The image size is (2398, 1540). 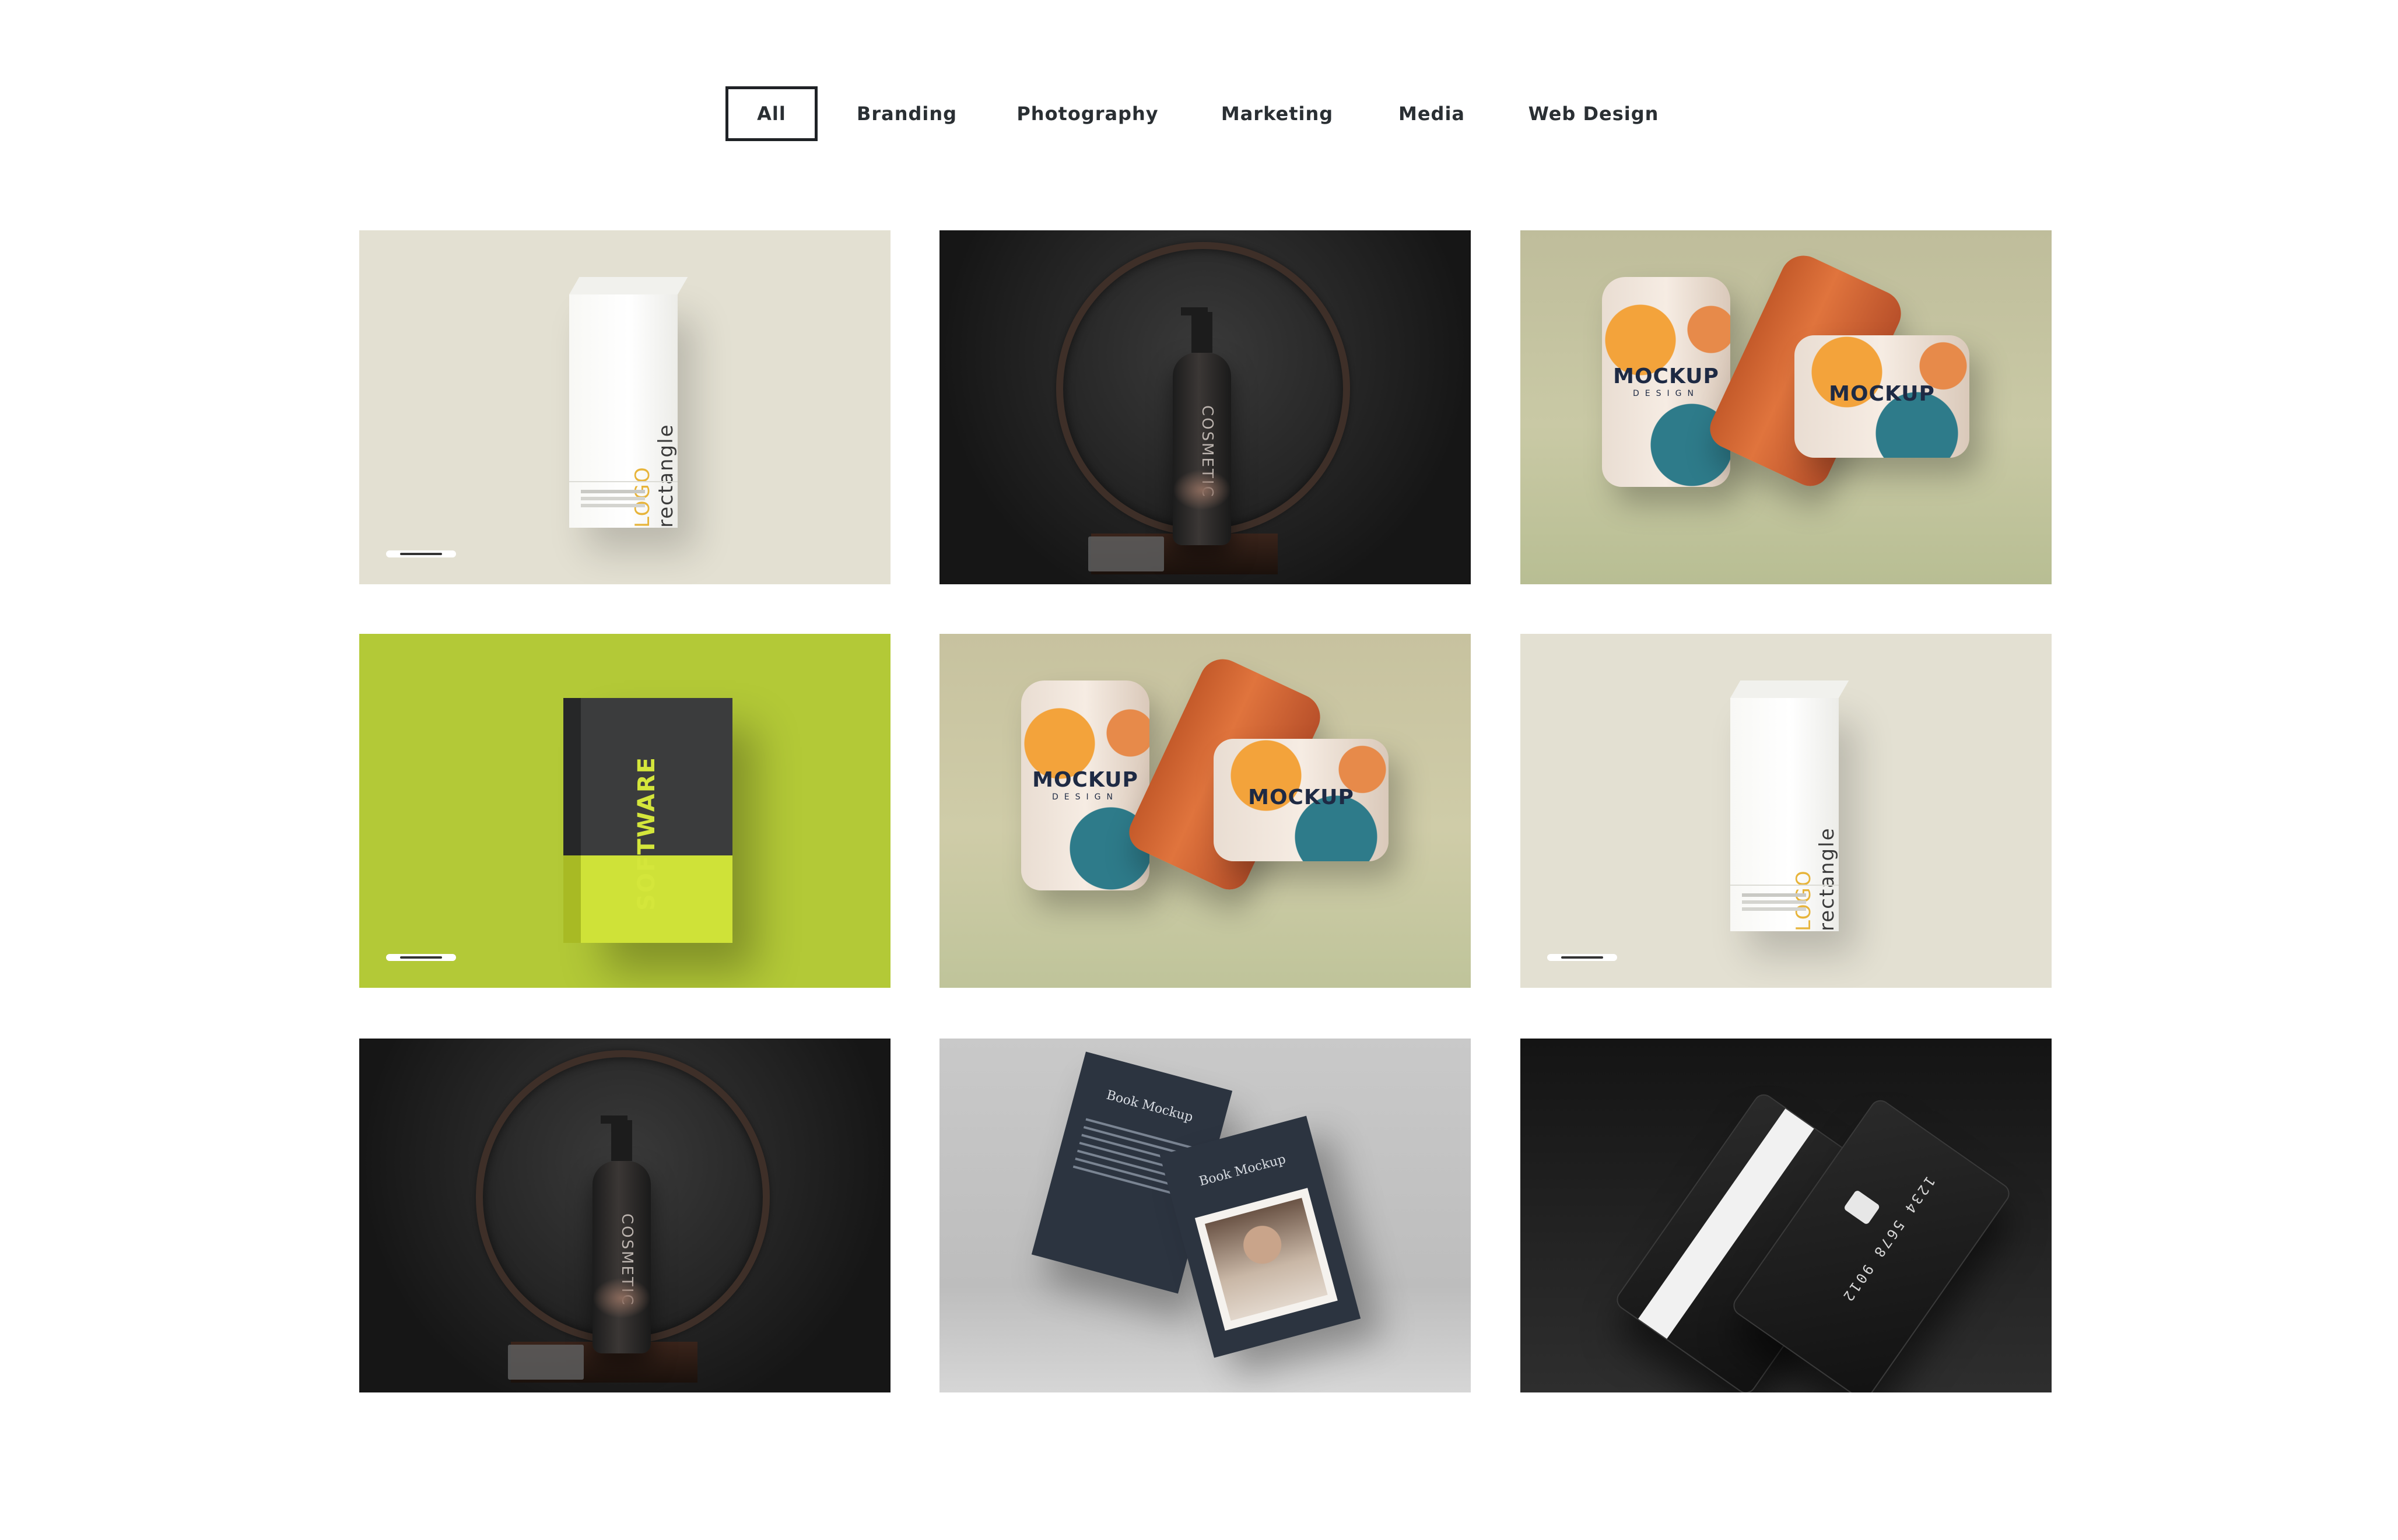 What do you see at coordinates (1260, 1237) in the screenshot?
I see `book-front-cover-image: Book Mockup` at bounding box center [1260, 1237].